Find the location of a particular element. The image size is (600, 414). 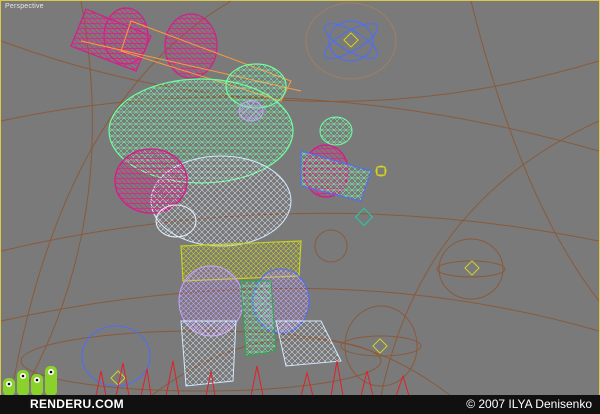

grass-spikes is located at coordinates (252, 378).